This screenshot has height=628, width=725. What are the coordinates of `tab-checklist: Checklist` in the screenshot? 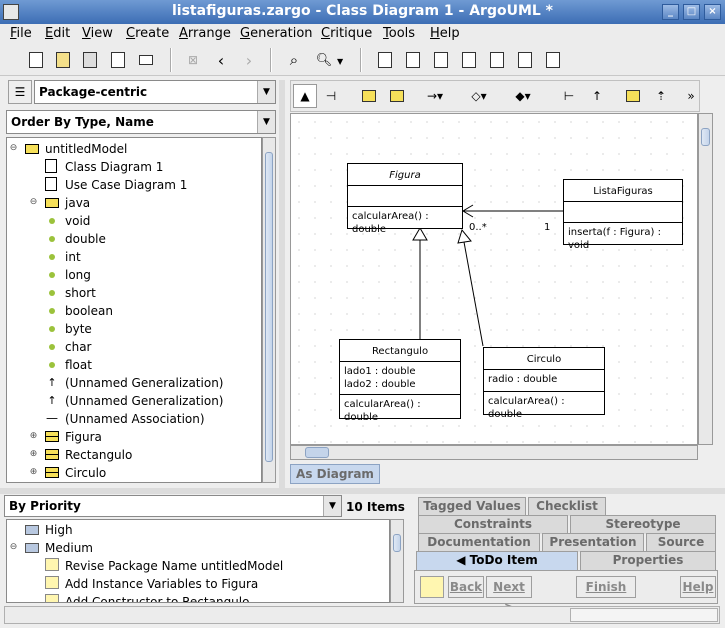 It's located at (567, 506).